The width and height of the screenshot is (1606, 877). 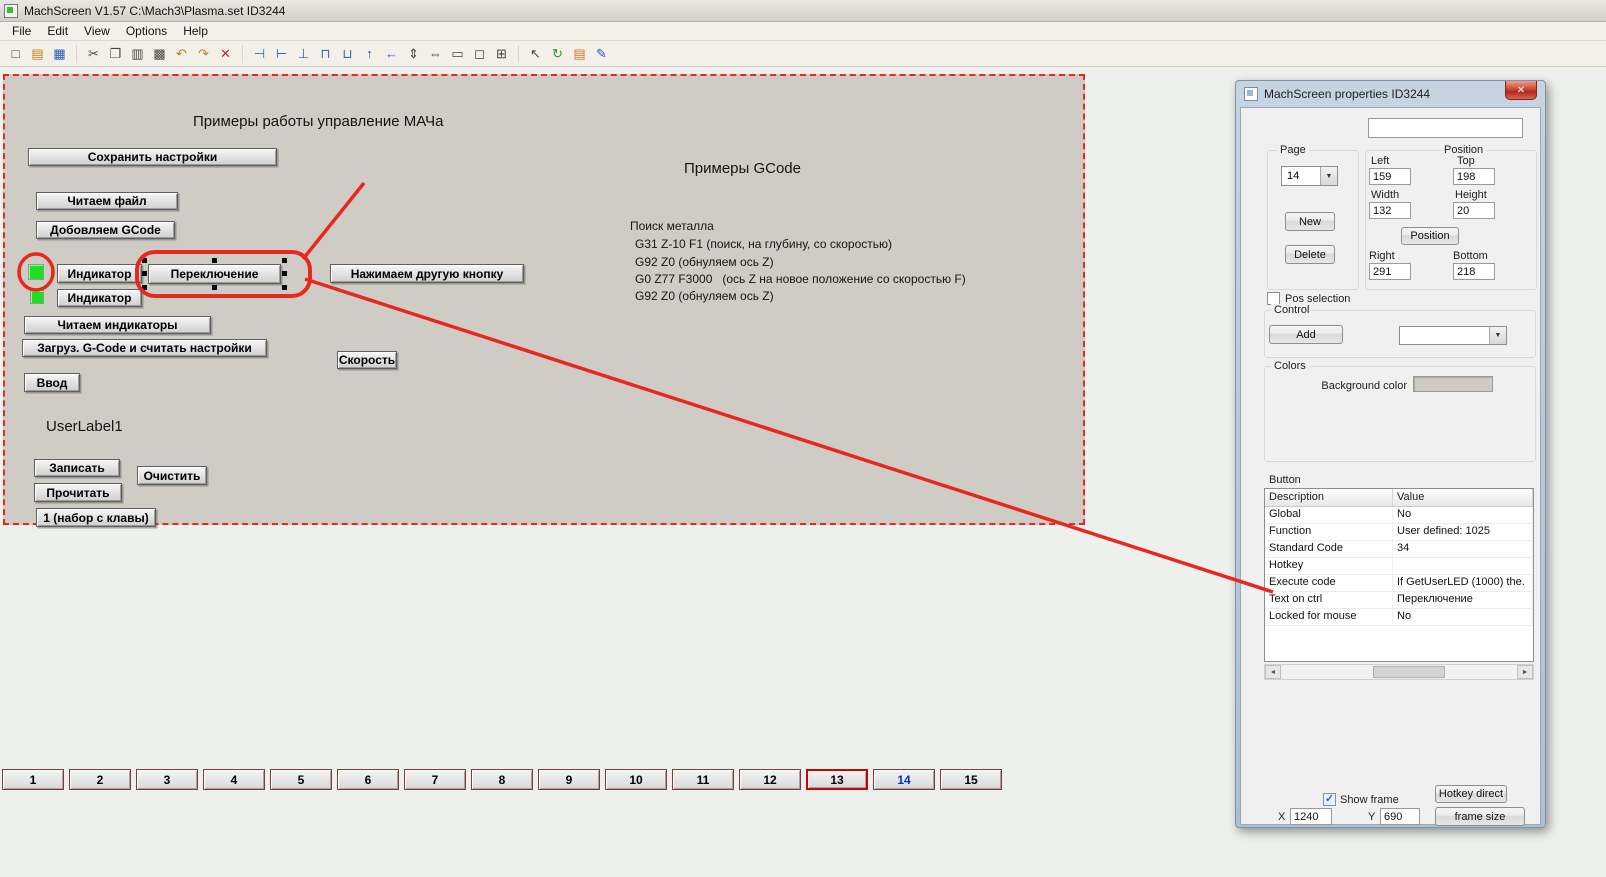 I want to click on keys-button: 1 (набор с клавы), so click(x=96, y=517).